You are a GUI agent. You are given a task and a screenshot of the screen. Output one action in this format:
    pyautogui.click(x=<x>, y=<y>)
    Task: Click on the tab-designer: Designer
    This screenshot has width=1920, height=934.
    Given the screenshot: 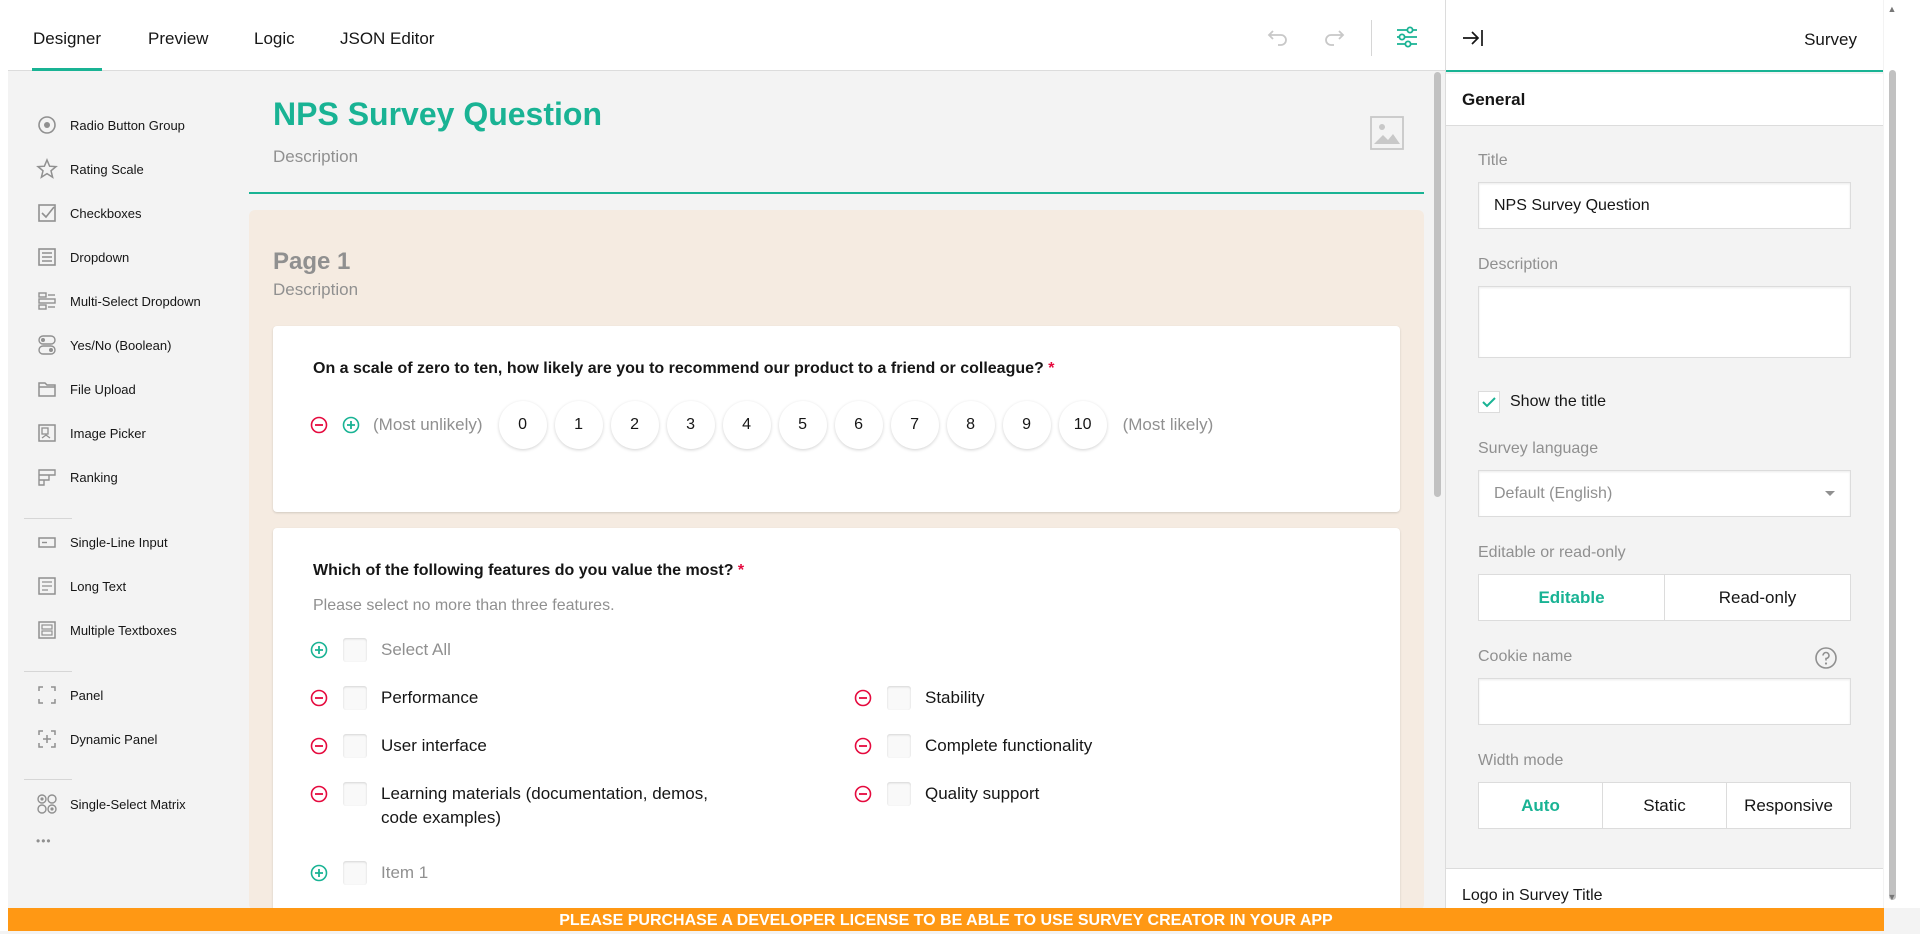 What is the action you would take?
    pyautogui.click(x=67, y=35)
    